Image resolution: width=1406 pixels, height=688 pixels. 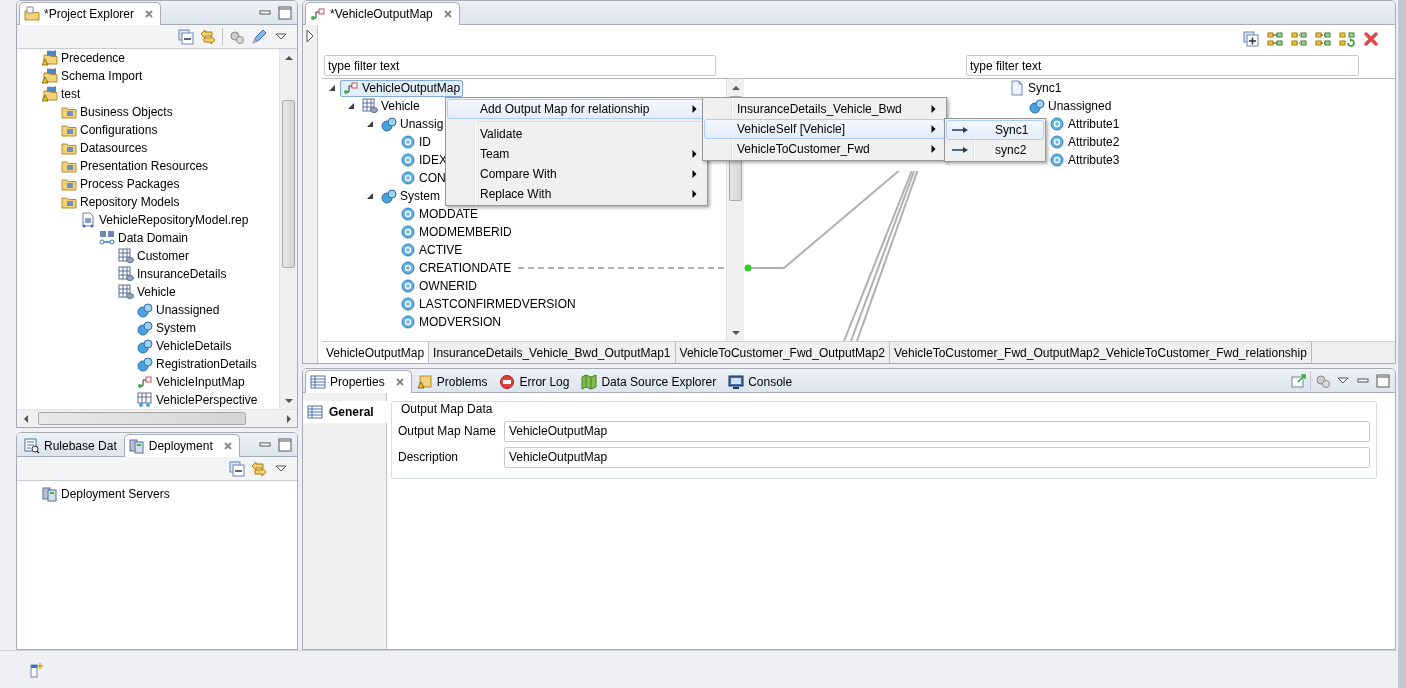 What do you see at coordinates (153, 256) in the screenshot?
I see `tree-item: Customer` at bounding box center [153, 256].